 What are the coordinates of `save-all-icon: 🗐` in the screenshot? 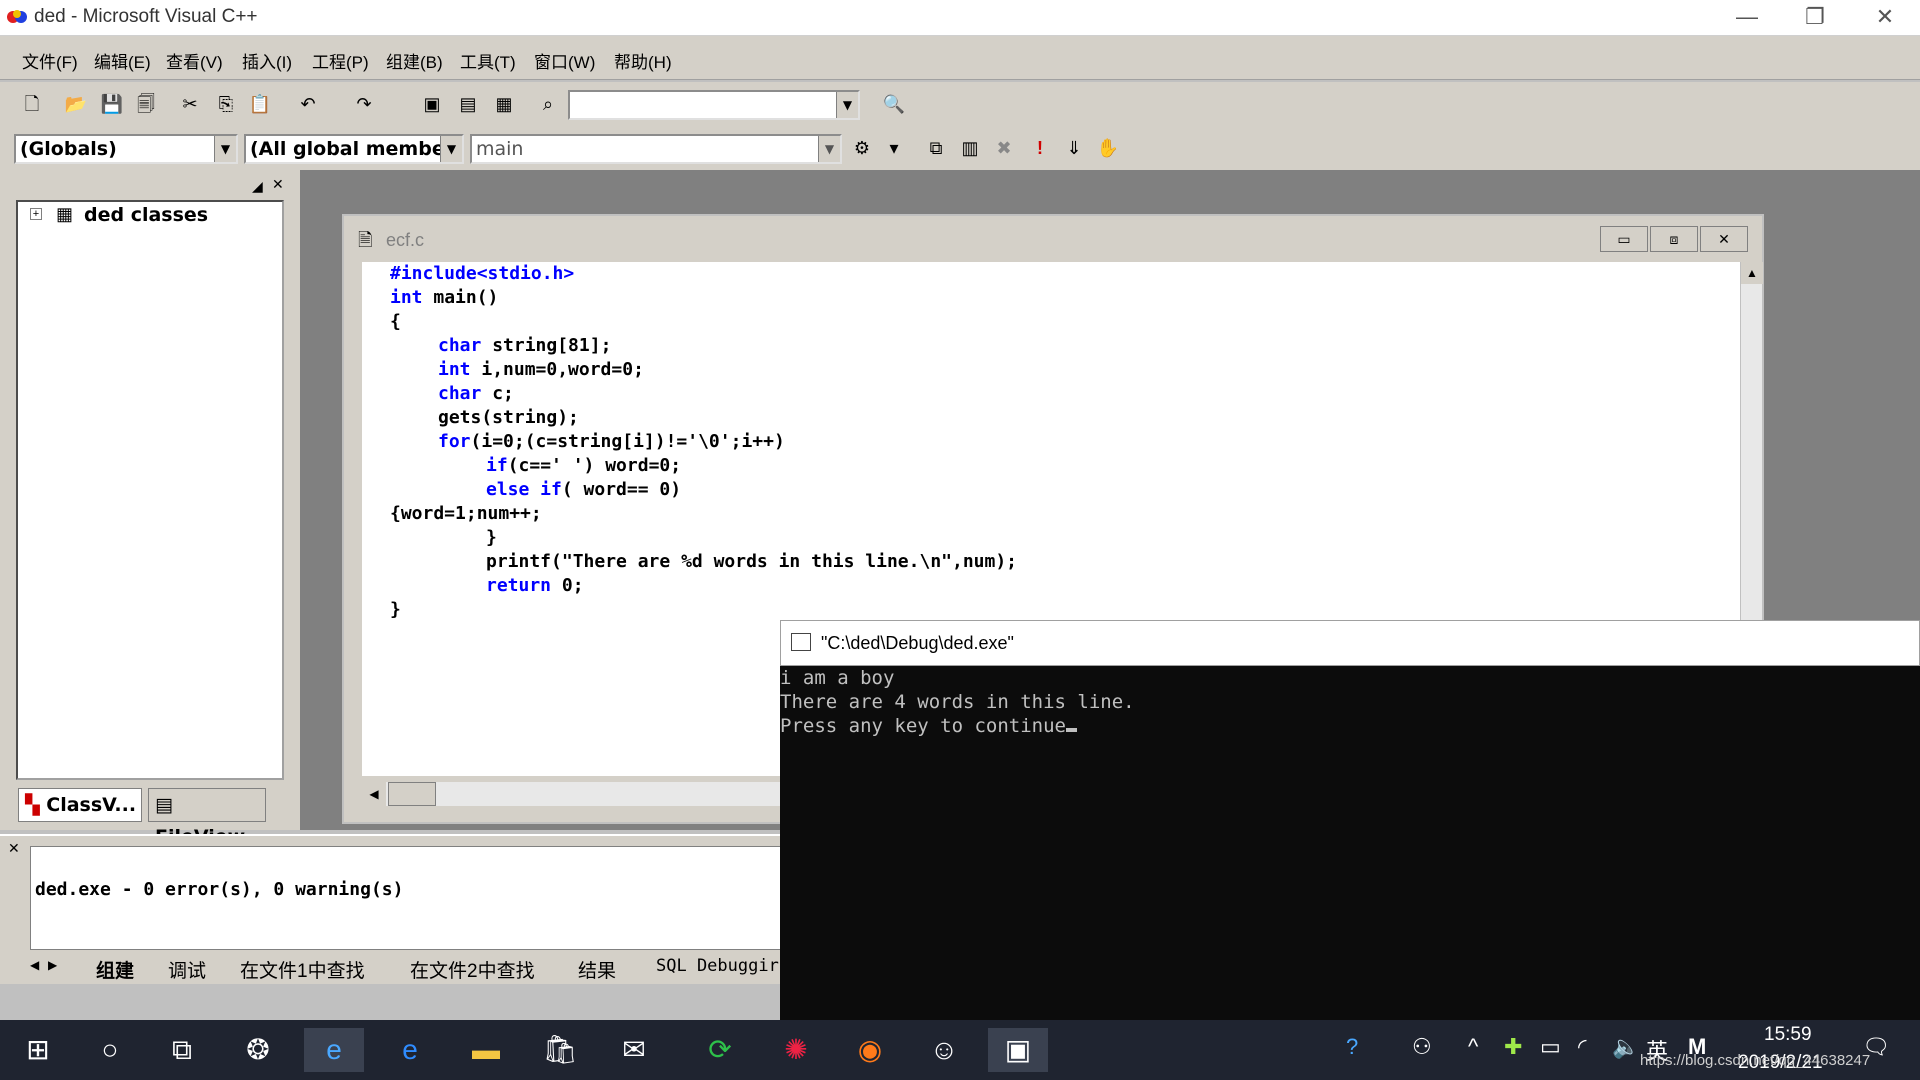 It's located at (146, 104).